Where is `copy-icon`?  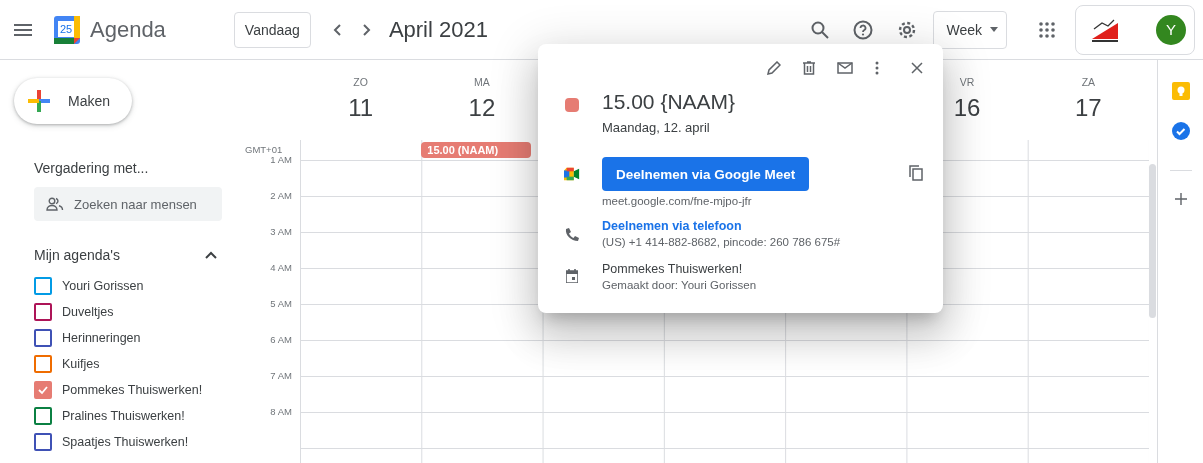
copy-icon is located at coordinates (916, 173).